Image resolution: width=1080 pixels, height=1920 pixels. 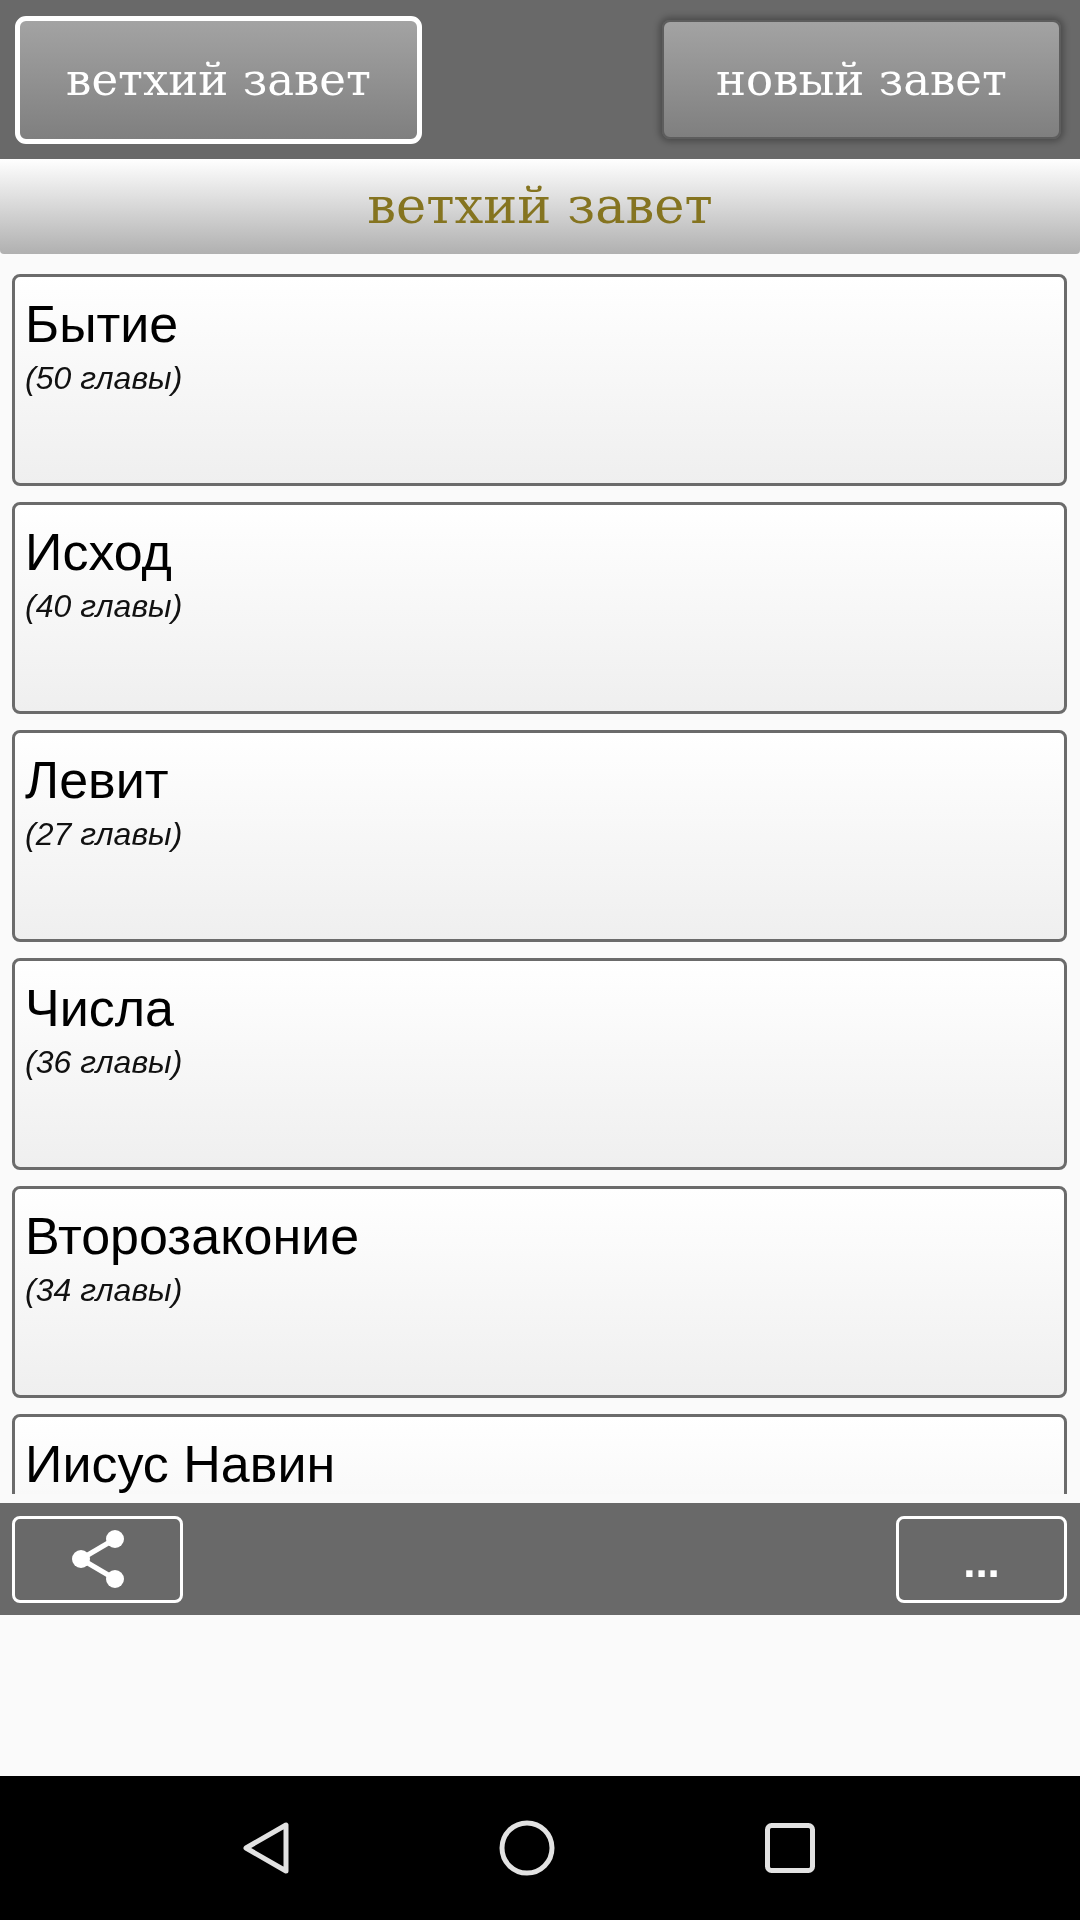 What do you see at coordinates (539, 608) in the screenshot?
I see `book-item: Исход (40 главы)` at bounding box center [539, 608].